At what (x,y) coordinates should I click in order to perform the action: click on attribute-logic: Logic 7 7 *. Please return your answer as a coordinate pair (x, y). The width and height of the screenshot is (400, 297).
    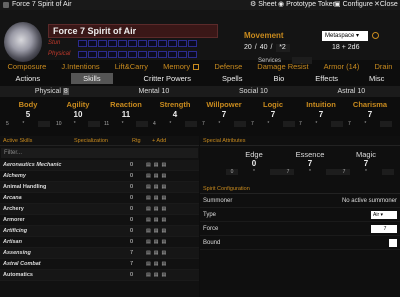
    Looking at the image, I should click on (273, 113).